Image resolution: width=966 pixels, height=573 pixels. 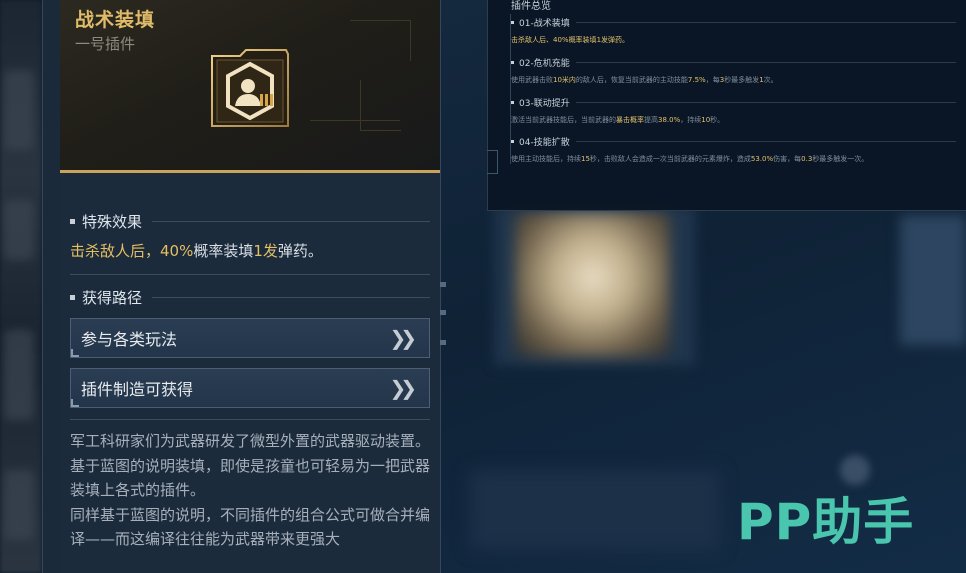 I want to click on acquire-heading: 获得路径, so click(x=250, y=297).